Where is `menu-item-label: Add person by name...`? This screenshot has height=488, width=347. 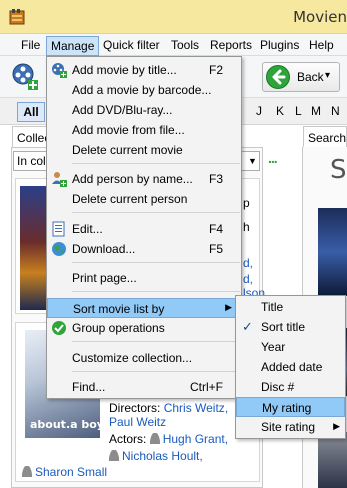
menu-item-label: Add person by name... is located at coordinates (132, 179).